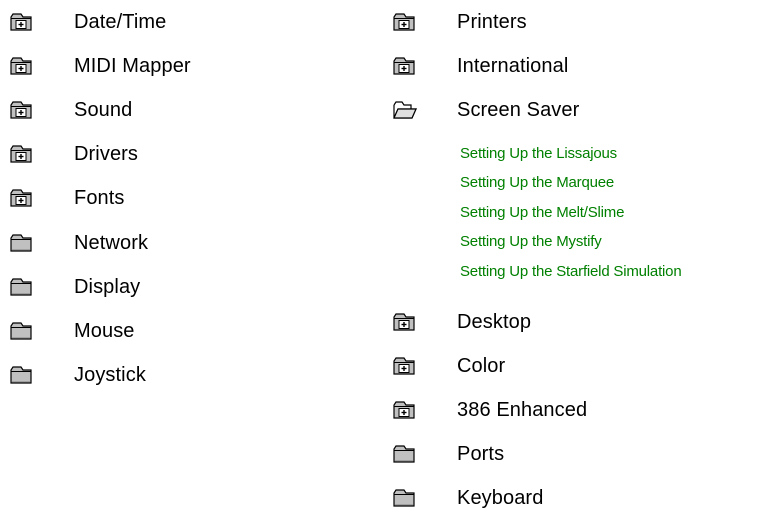 This screenshot has height=520, width=782. I want to click on topic-label: Keyboard, so click(500, 497).